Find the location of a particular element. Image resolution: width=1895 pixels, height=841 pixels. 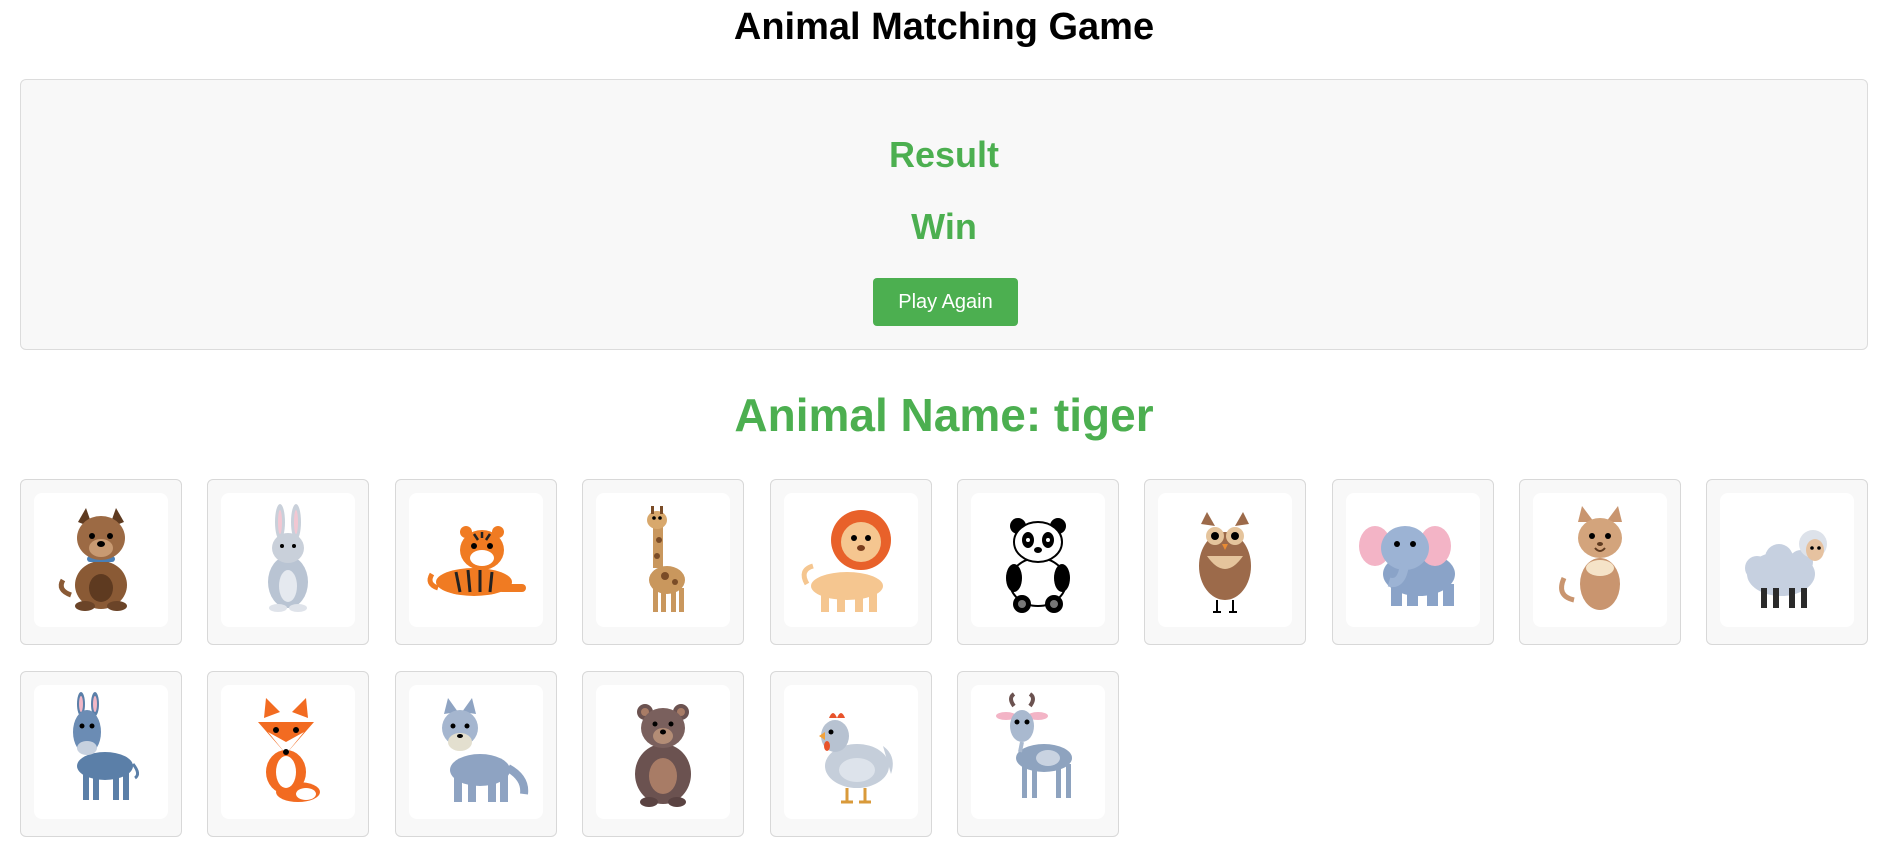

animal-card-lion is located at coordinates (851, 562).